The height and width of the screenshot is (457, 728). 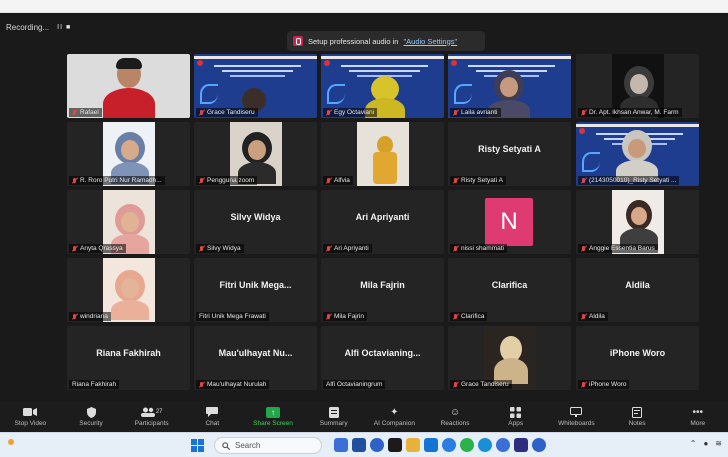 What do you see at coordinates (152, 412) in the screenshot?
I see `participants-icon: 27` at bounding box center [152, 412].